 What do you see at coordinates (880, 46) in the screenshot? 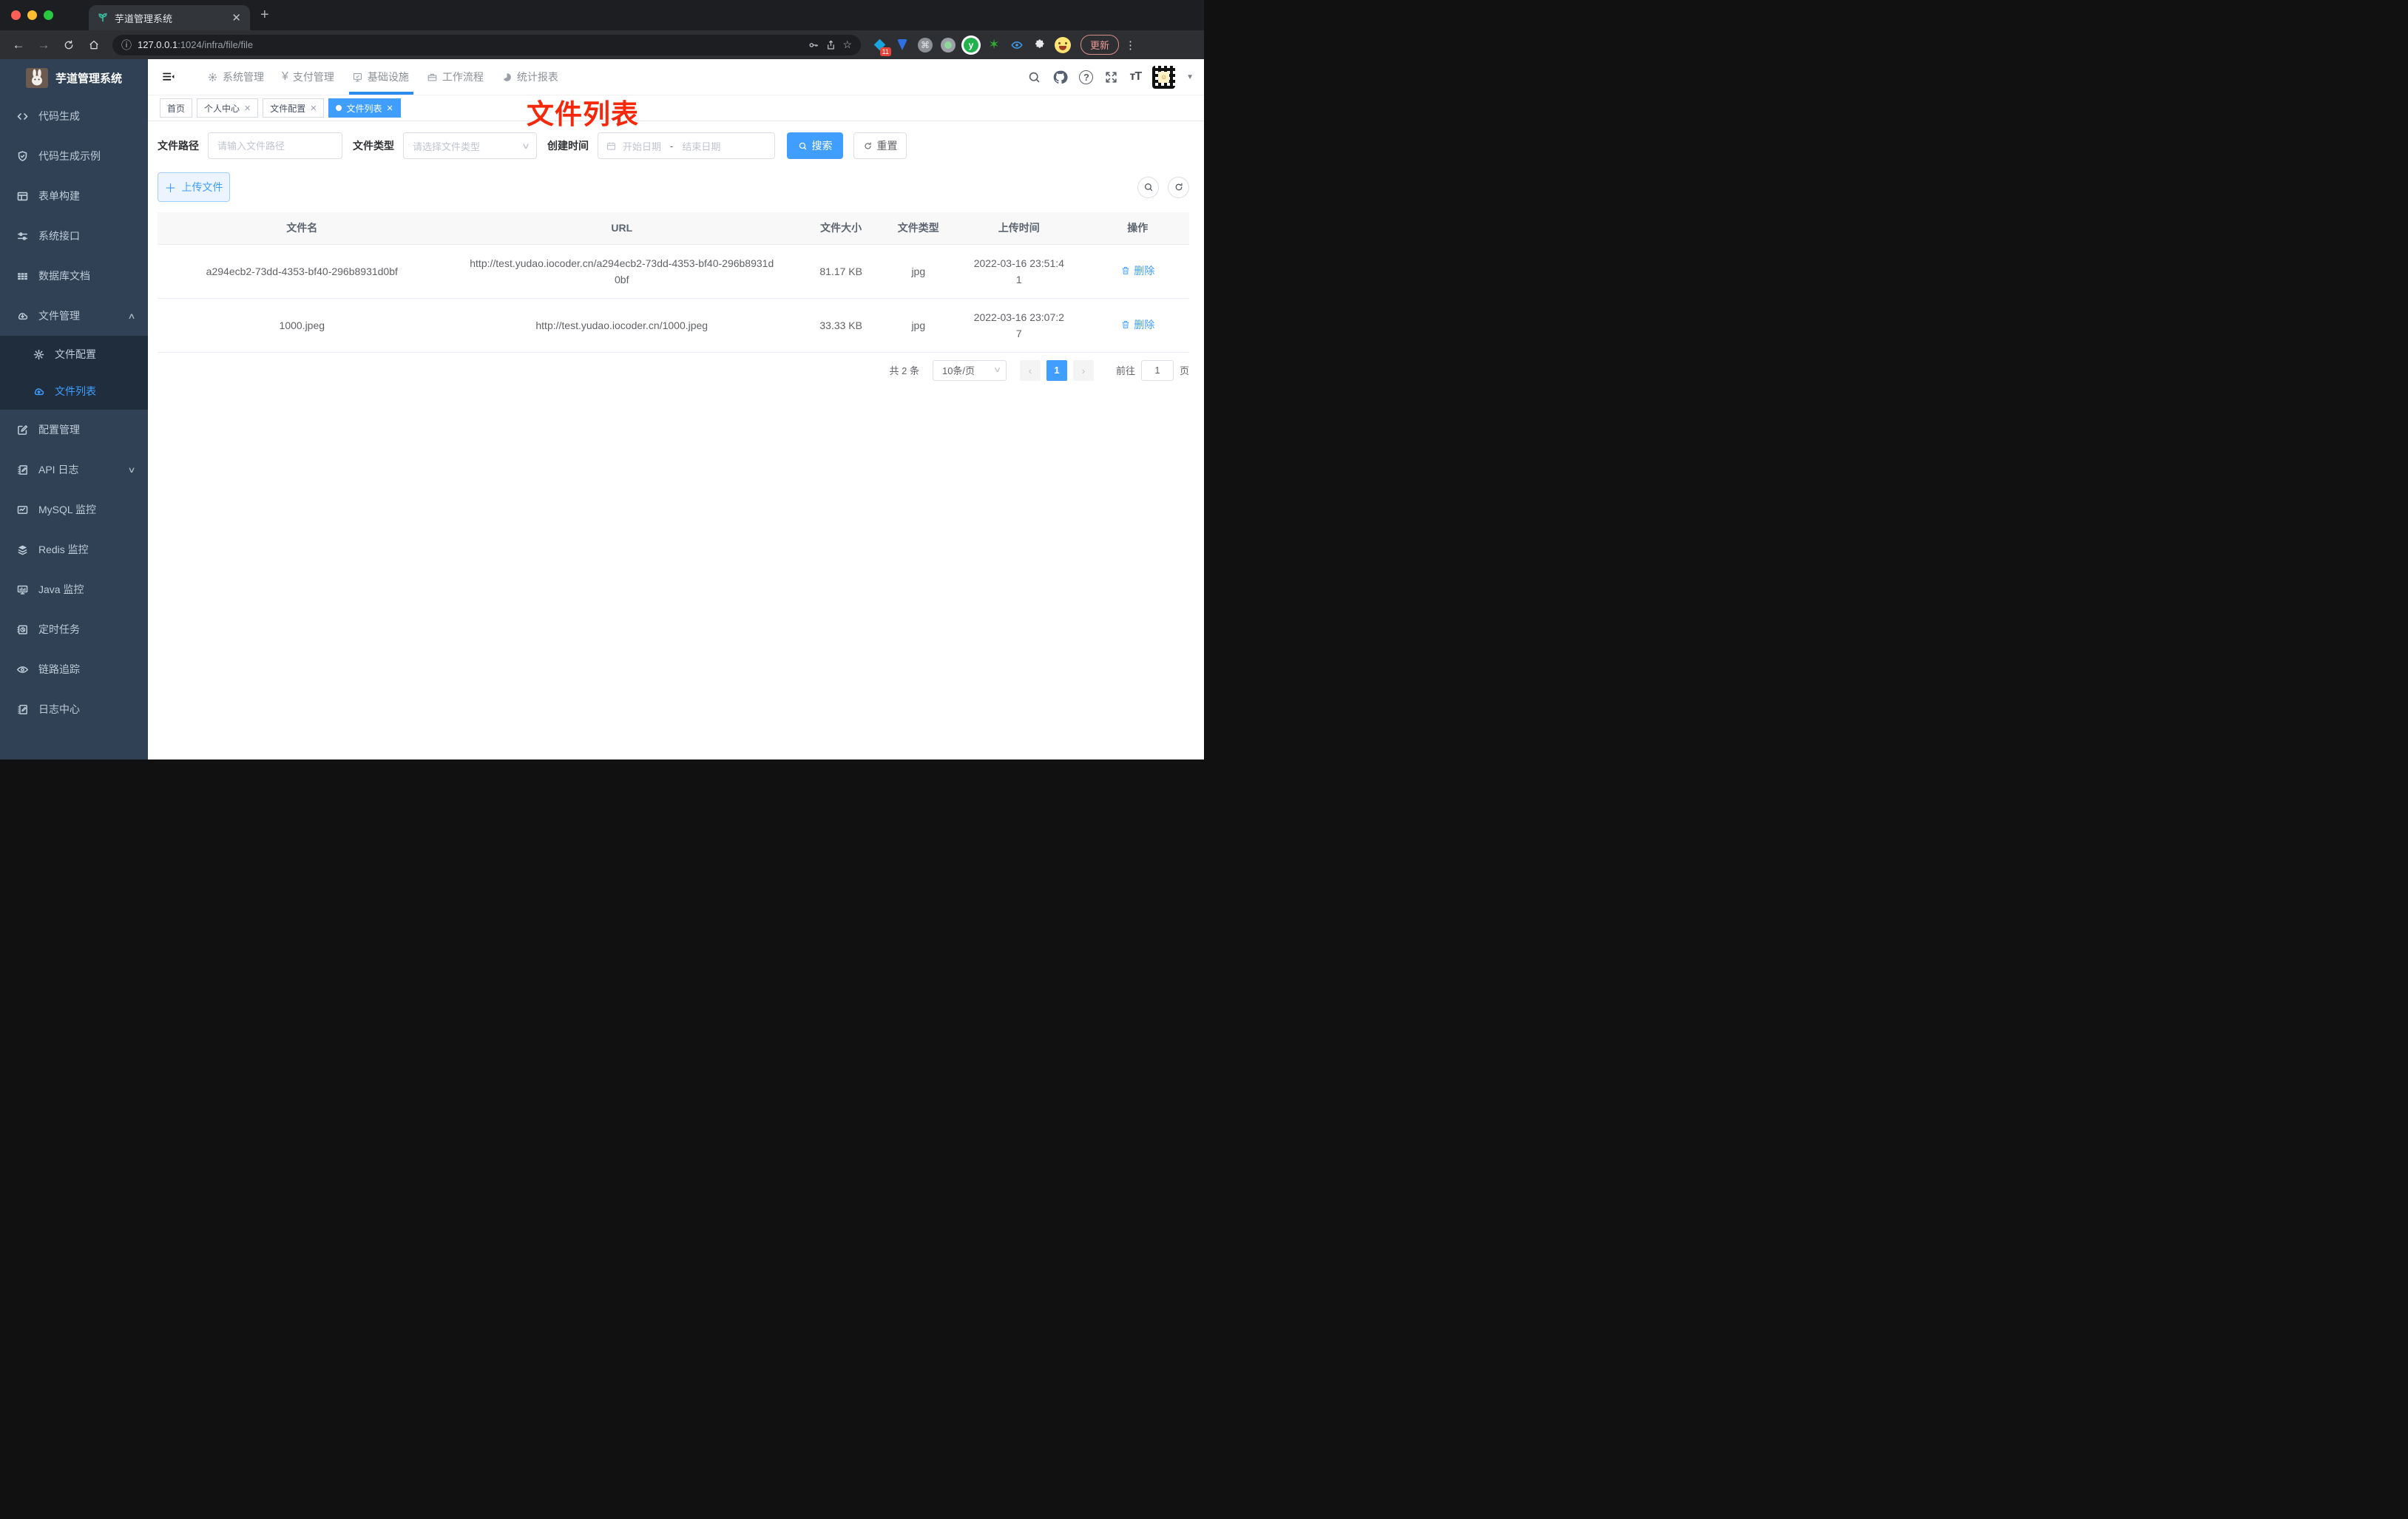
I see `extension-tag-manager-icon: 11` at bounding box center [880, 46].